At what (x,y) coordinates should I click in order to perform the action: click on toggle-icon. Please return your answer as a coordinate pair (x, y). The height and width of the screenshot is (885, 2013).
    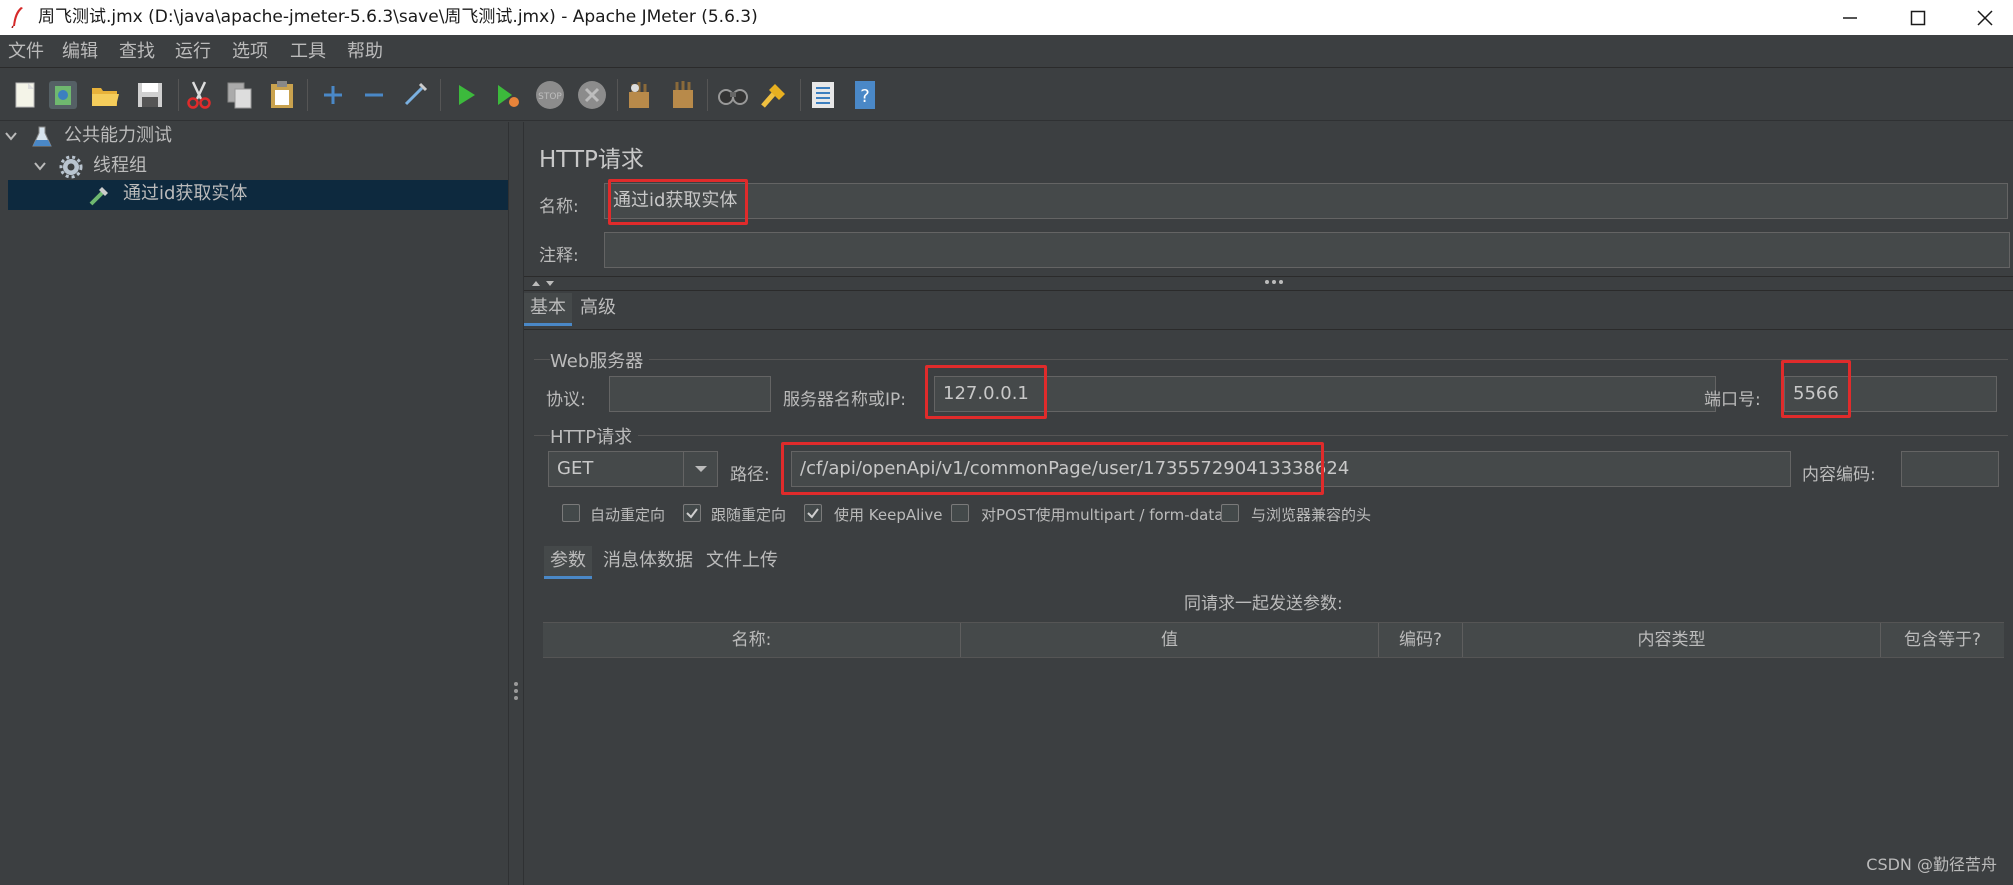
    Looking at the image, I should click on (416, 94).